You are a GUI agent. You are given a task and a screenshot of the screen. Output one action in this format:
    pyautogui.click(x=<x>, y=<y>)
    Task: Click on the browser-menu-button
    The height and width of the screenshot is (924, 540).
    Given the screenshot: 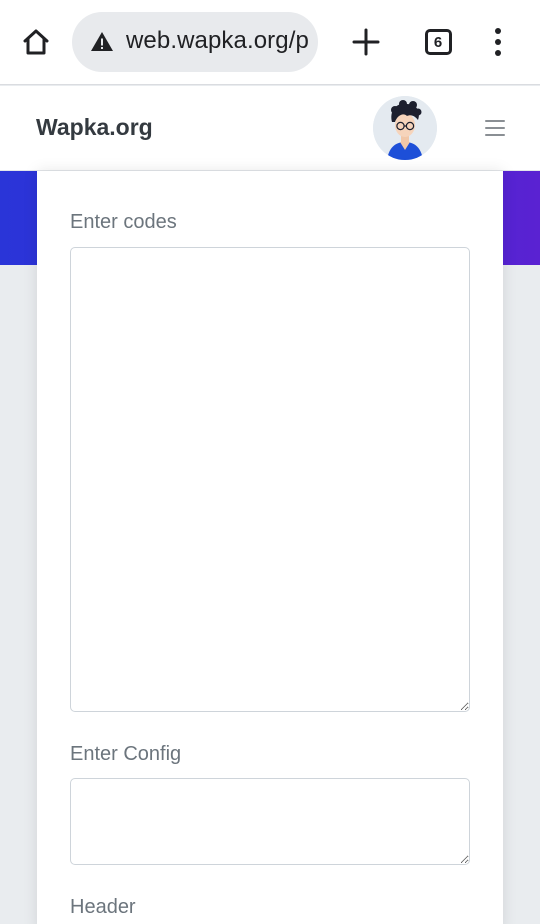 What is the action you would take?
    pyautogui.click(x=498, y=42)
    